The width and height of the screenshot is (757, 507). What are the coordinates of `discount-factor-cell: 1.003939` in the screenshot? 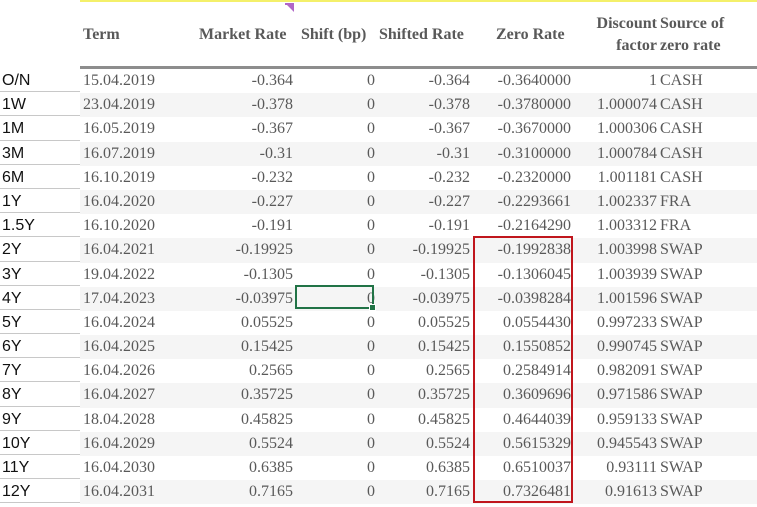 It's located at (614, 275).